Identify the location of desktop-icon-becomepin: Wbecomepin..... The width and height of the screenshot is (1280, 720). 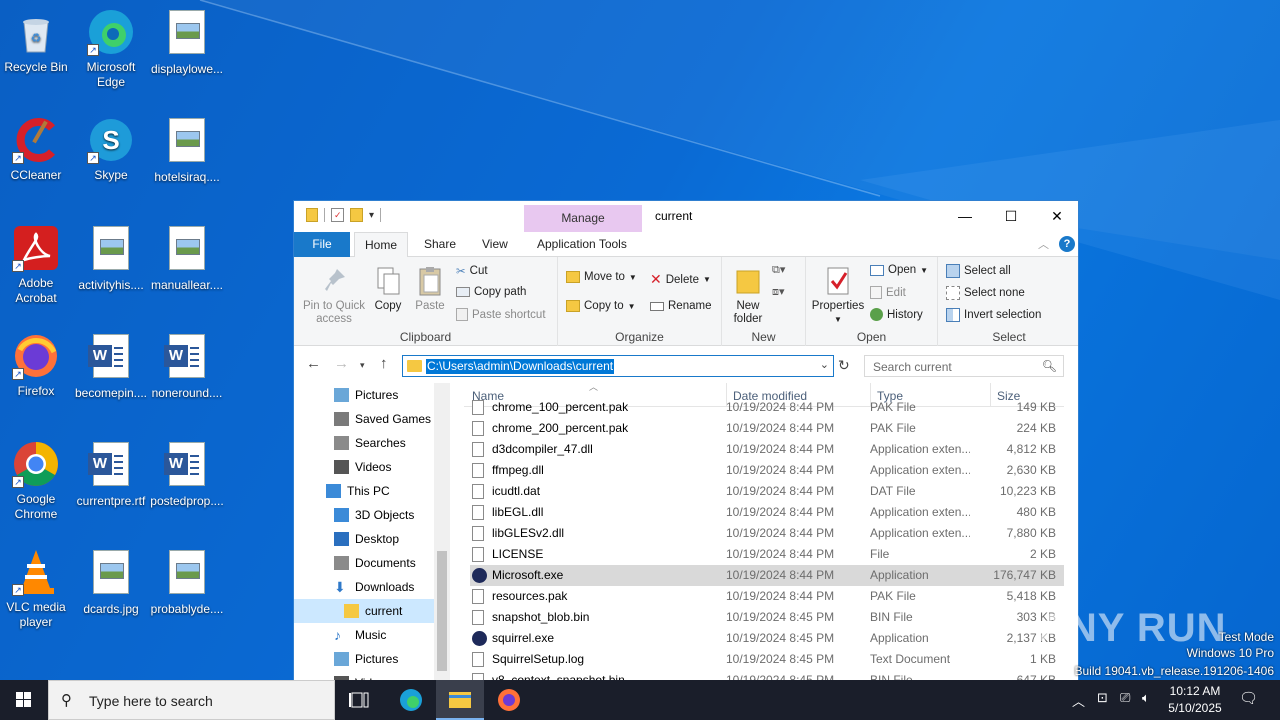
(111, 366).